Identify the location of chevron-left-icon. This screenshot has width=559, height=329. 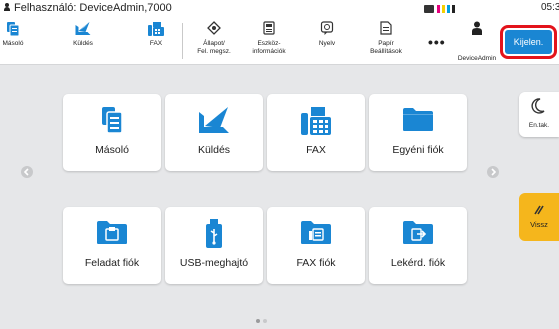
(26, 172).